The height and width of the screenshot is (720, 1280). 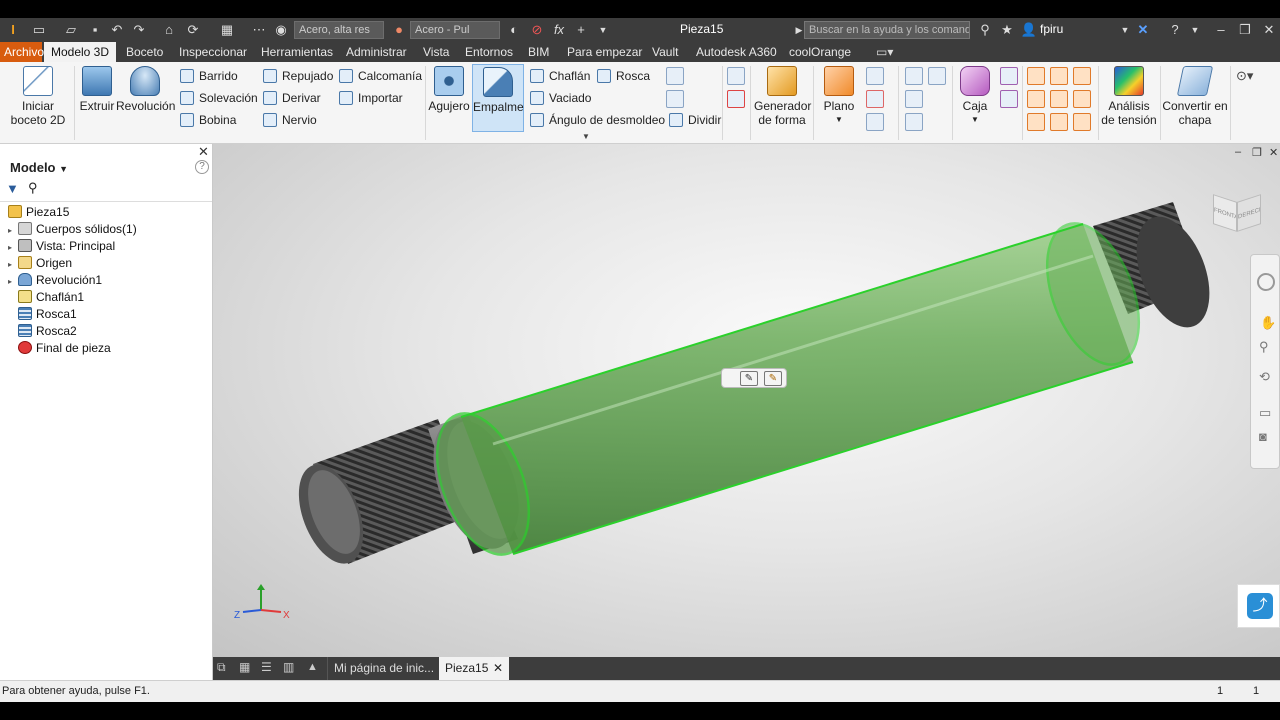 What do you see at coordinates (266, 667) in the screenshot?
I see `tile-horizontal-icon: ☰` at bounding box center [266, 667].